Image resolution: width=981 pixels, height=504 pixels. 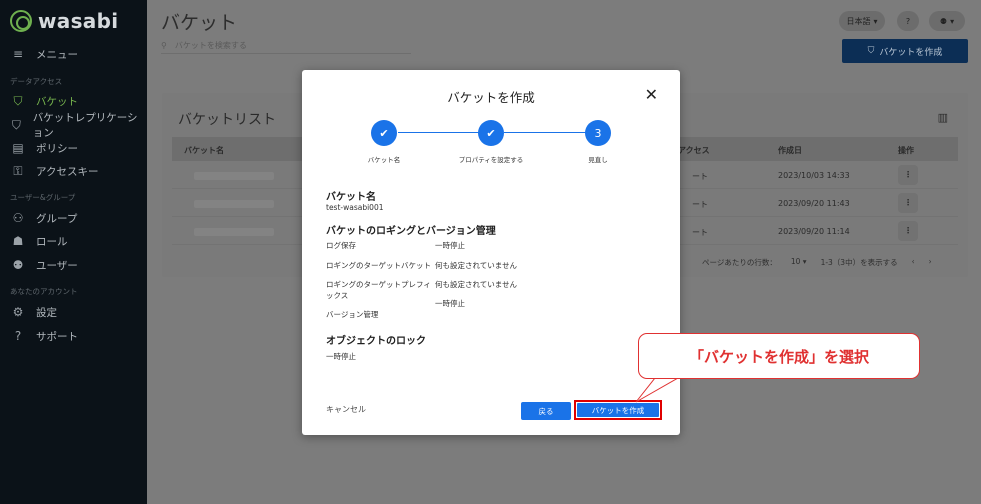 I want to click on sidebar-item-label: ポリシー, so click(x=57, y=148).